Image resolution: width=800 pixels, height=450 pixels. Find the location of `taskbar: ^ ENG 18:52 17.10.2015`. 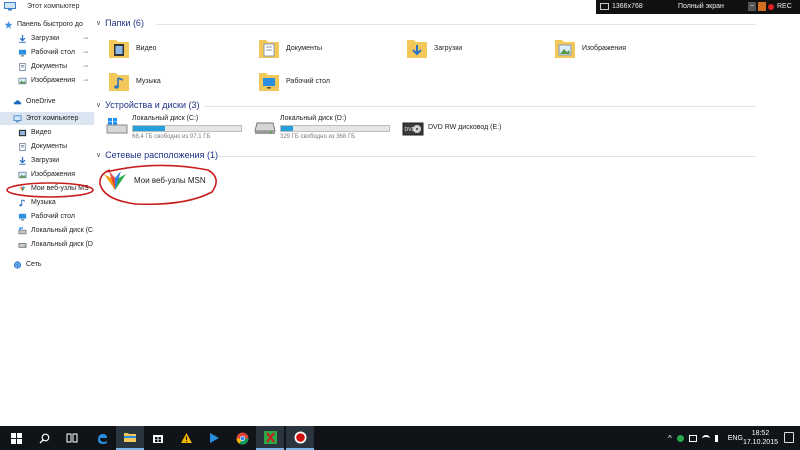

taskbar: ^ ENG 18:52 17.10.2015 is located at coordinates (400, 438).